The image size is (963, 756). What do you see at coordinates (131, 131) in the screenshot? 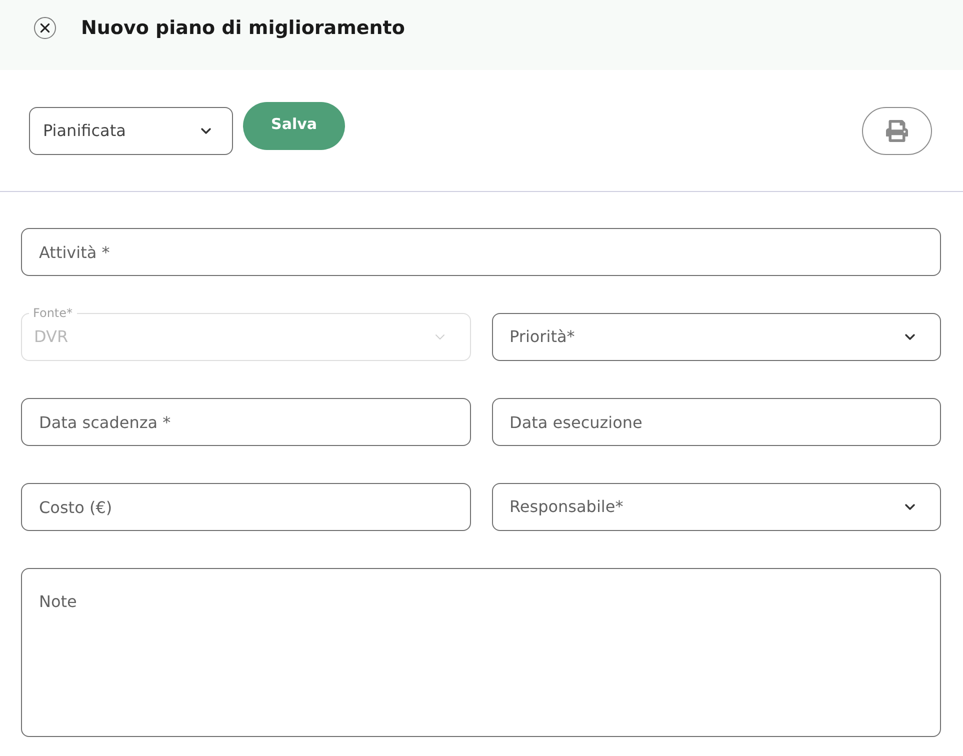
I see `status-select: Pianificata` at bounding box center [131, 131].